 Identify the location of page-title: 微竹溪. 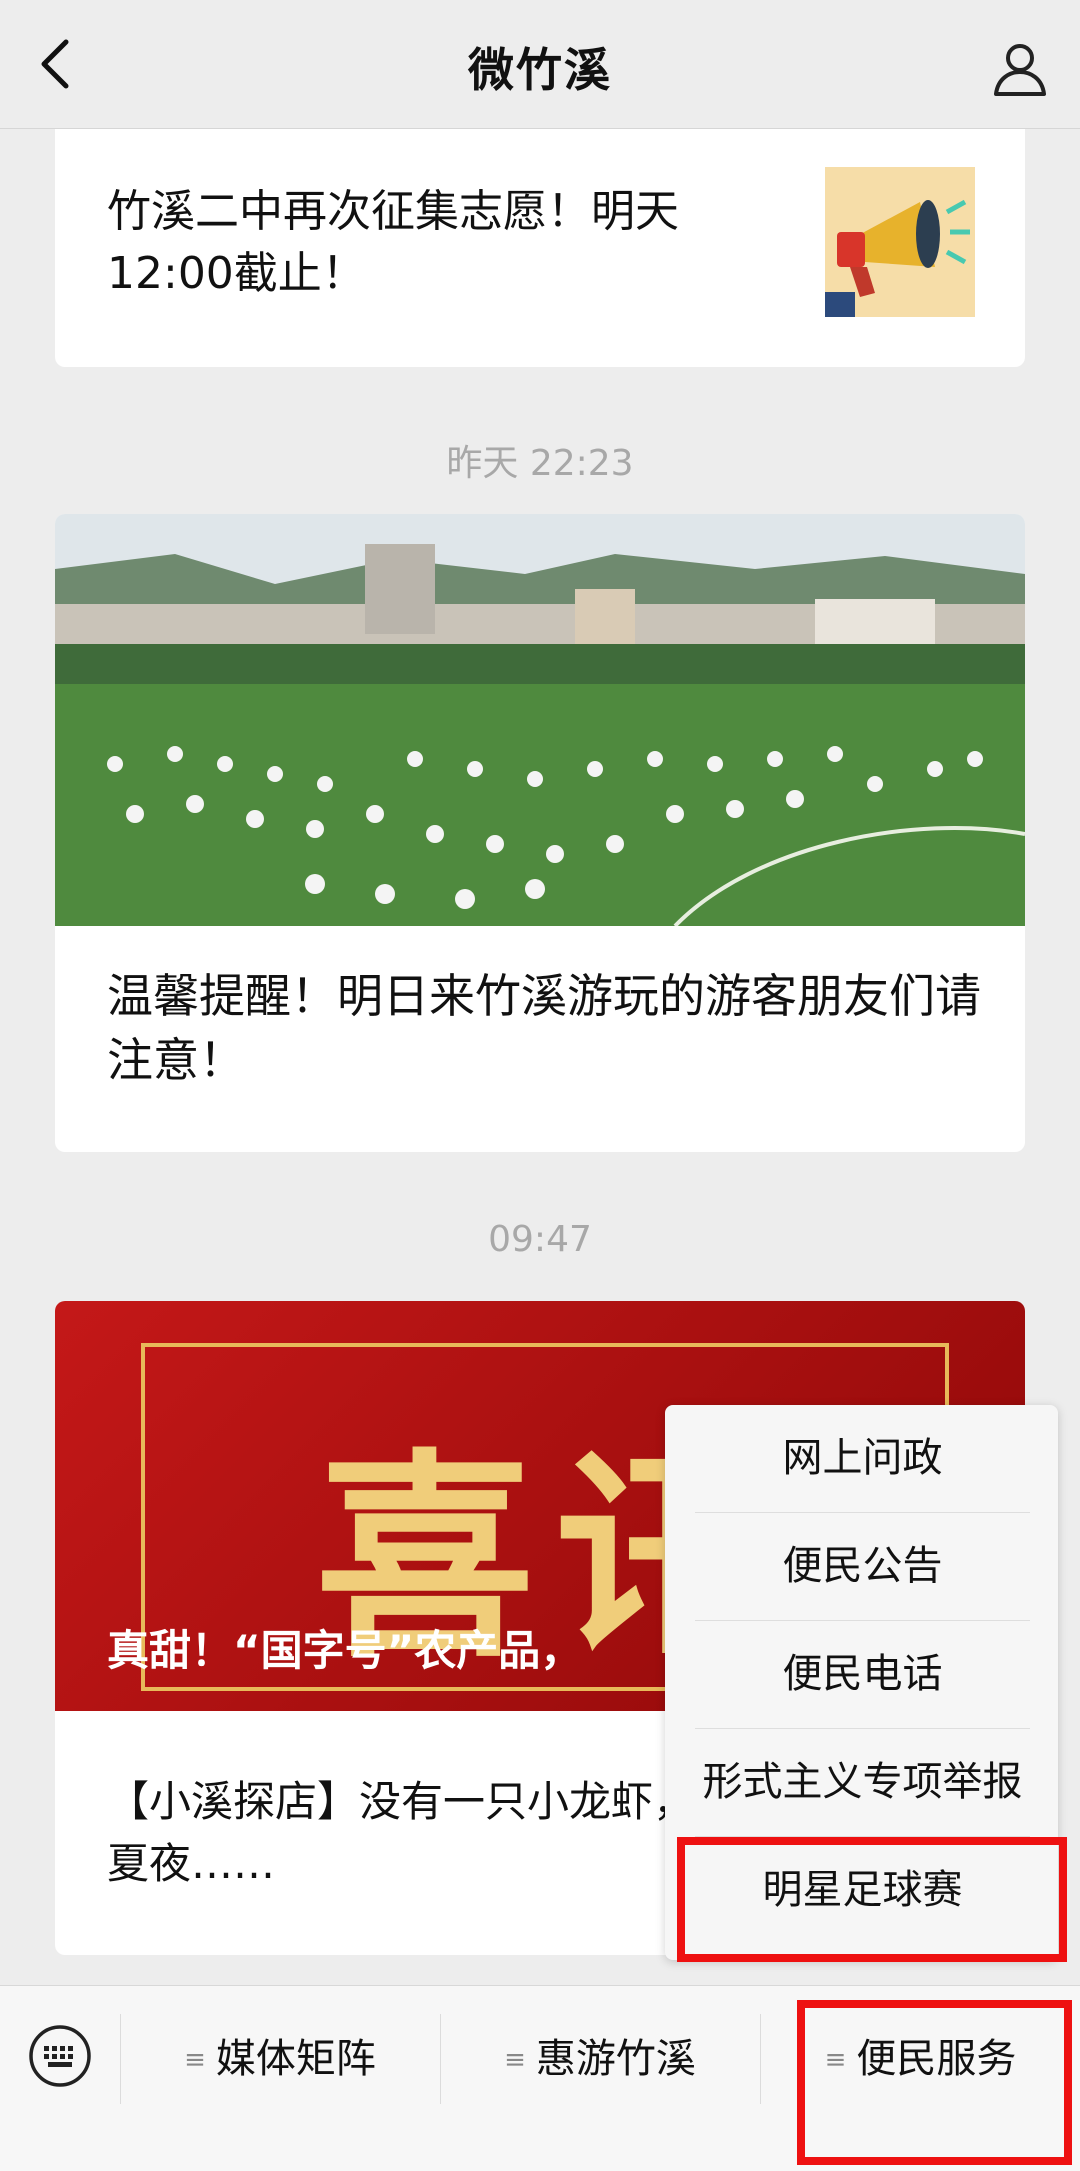
(540, 70).